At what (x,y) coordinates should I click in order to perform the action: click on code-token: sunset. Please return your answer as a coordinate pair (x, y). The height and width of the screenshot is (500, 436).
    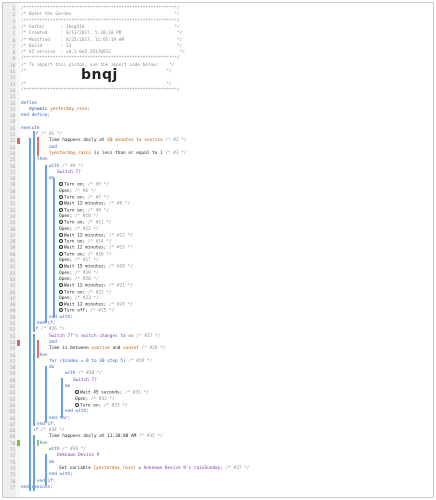
    Looking at the image, I should click on (131, 349).